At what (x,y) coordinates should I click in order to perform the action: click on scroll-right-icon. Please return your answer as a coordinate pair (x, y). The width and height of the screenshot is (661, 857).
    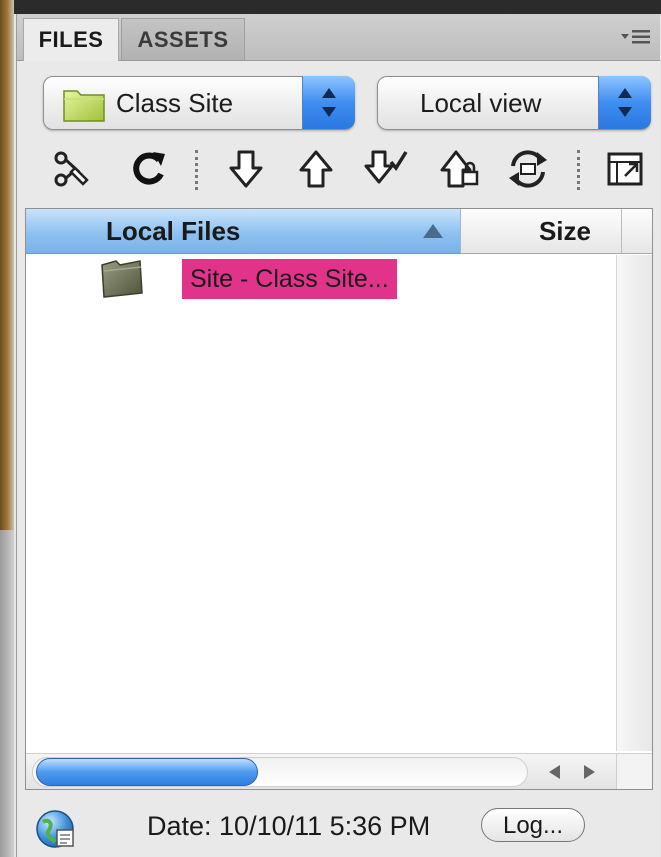
    Looking at the image, I should click on (589, 772).